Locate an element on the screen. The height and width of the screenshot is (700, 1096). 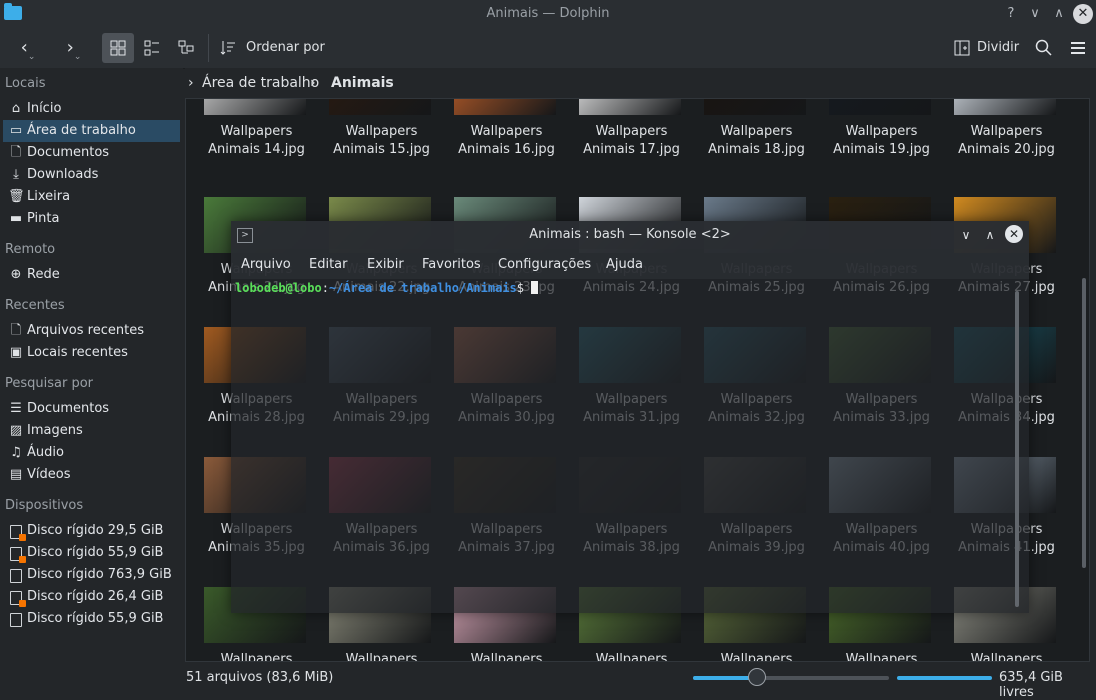
menu-configuracoes: Configurações is located at coordinates (544, 264).